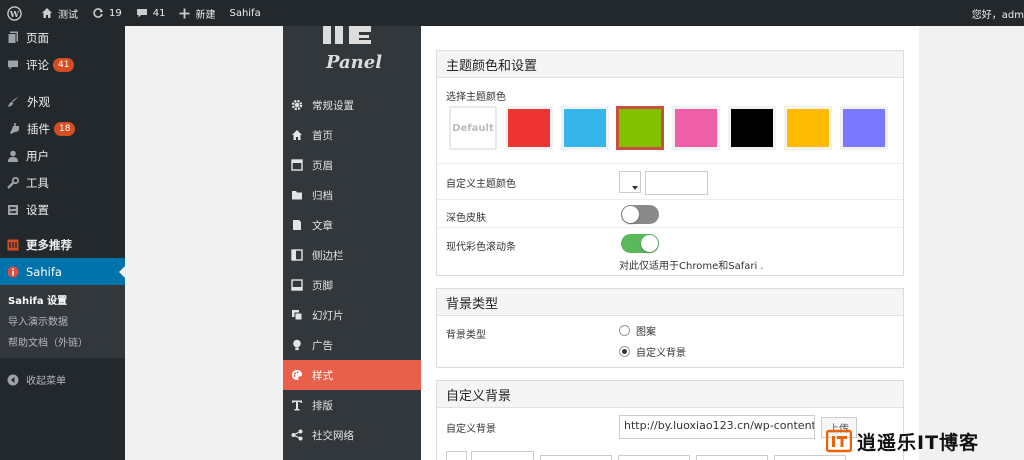  Describe the element at coordinates (456, 455) in the screenshot. I see `bg-color-picker` at that location.